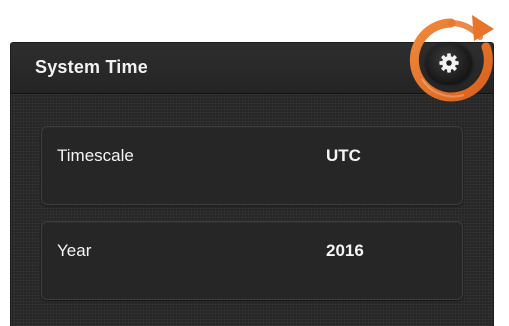 The image size is (509, 326). I want to click on timescale-value: UTC, so click(343, 155).